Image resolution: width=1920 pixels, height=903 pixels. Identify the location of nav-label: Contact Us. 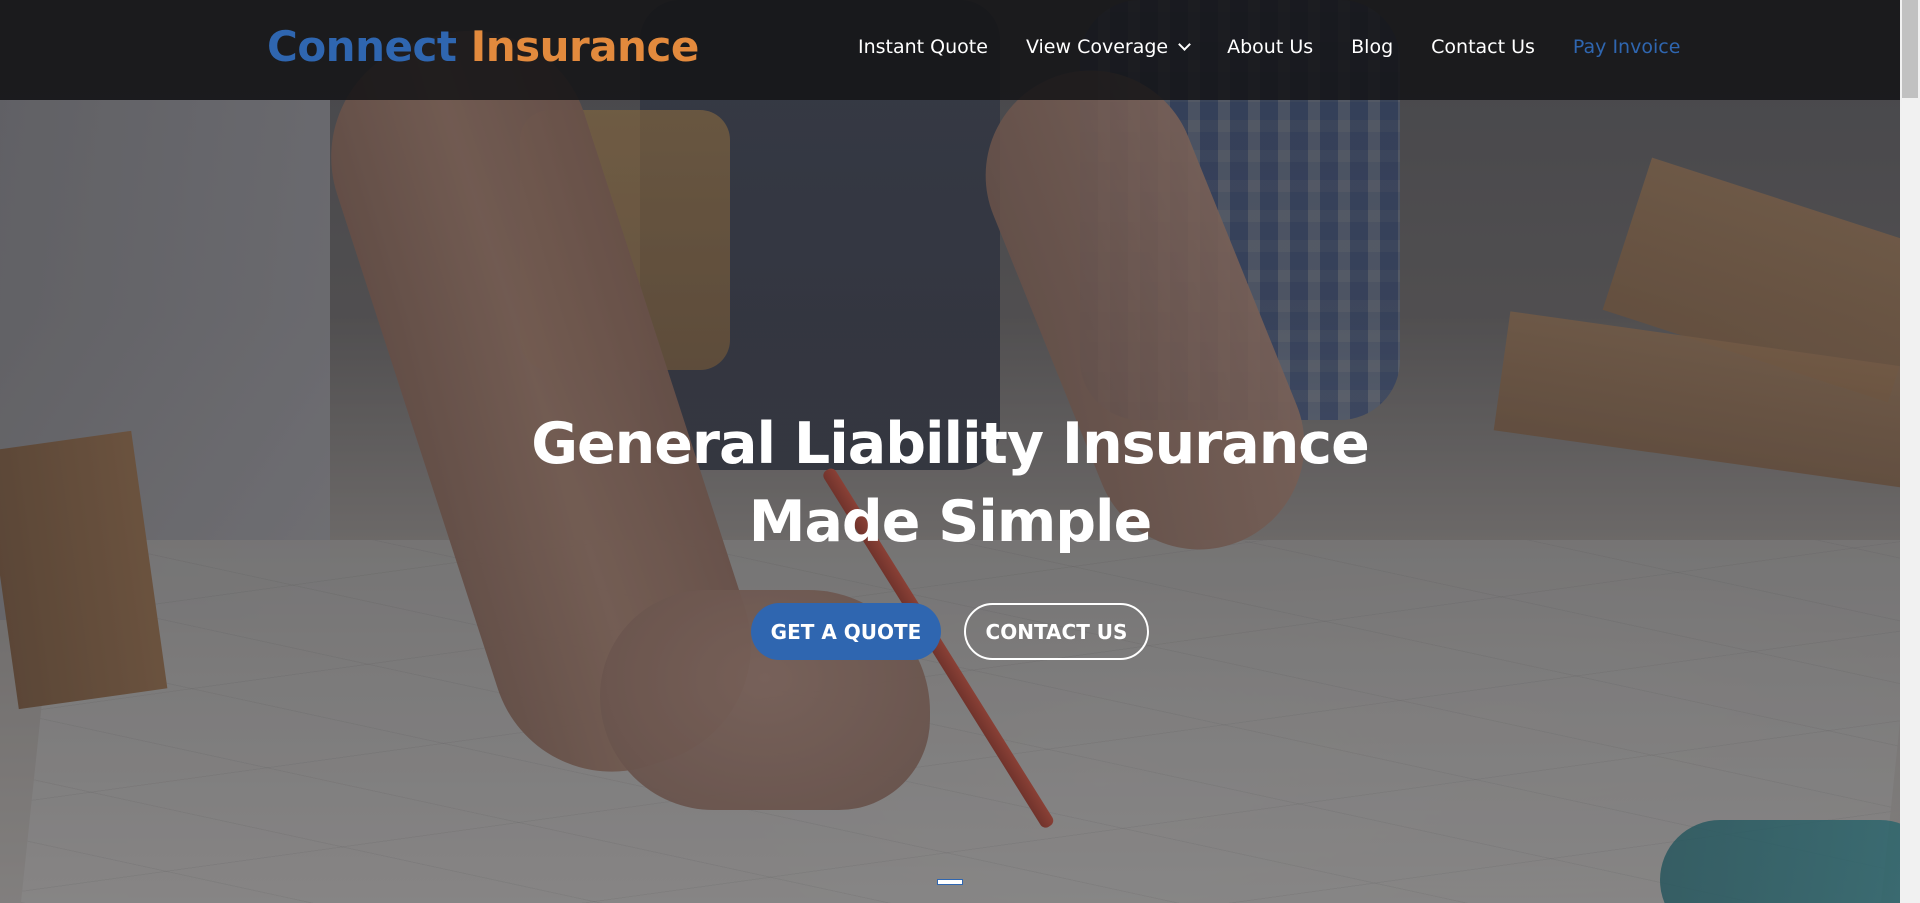
(1483, 47).